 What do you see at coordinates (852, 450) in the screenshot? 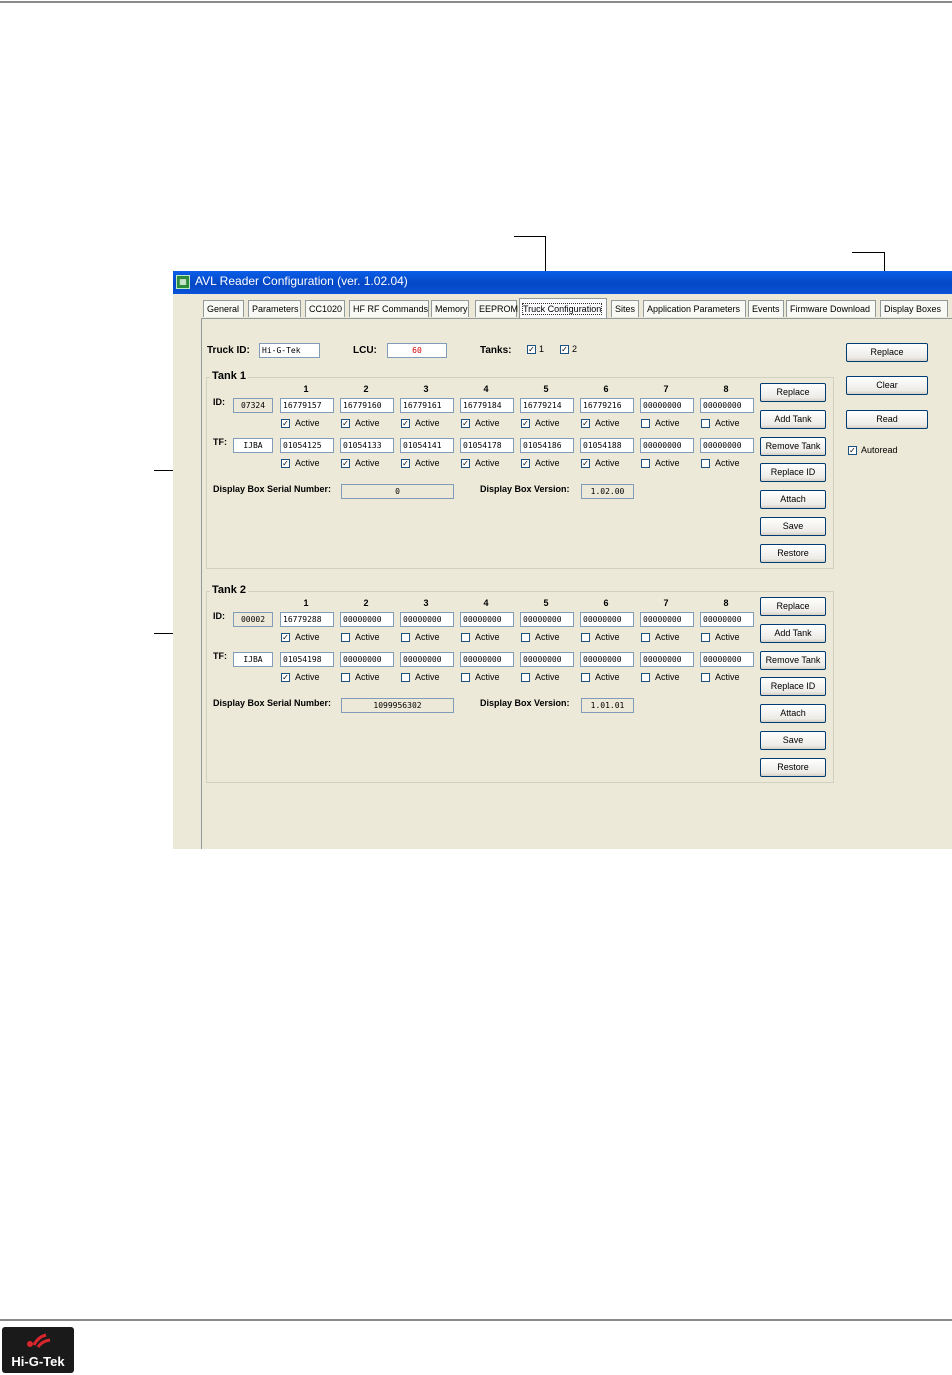
I see `autoread-checkbox: ✓` at bounding box center [852, 450].